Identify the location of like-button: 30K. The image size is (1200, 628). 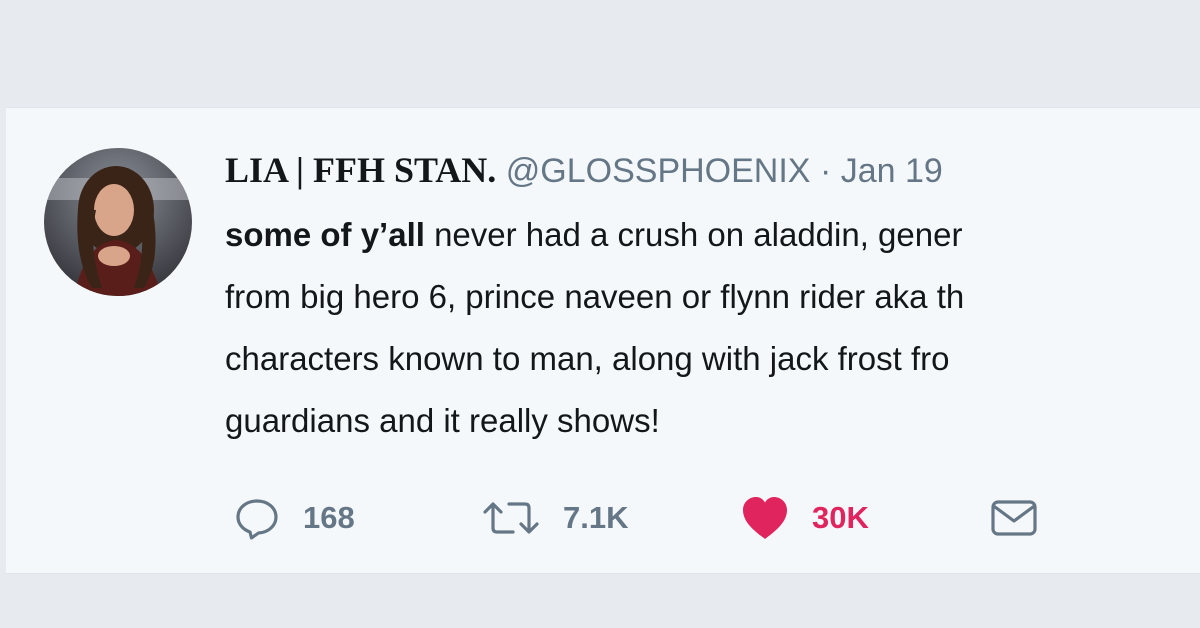
(804, 518).